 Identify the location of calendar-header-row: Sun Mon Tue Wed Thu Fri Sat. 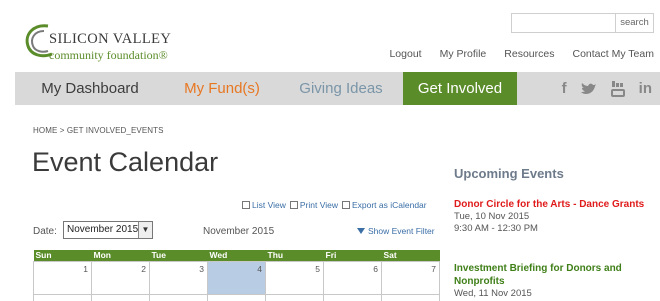
(236, 256).